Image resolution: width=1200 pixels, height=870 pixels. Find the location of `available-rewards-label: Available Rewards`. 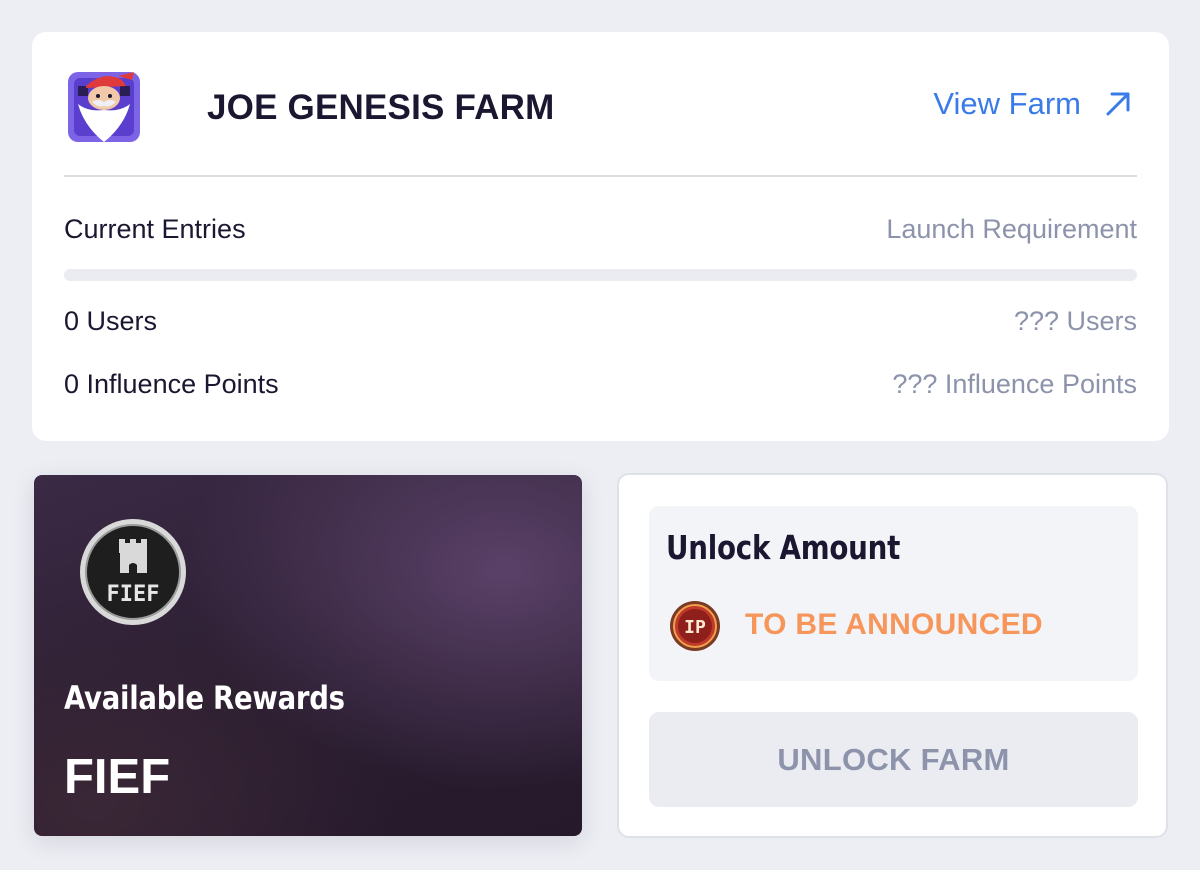

available-rewards-label: Available Rewards is located at coordinates (204, 698).